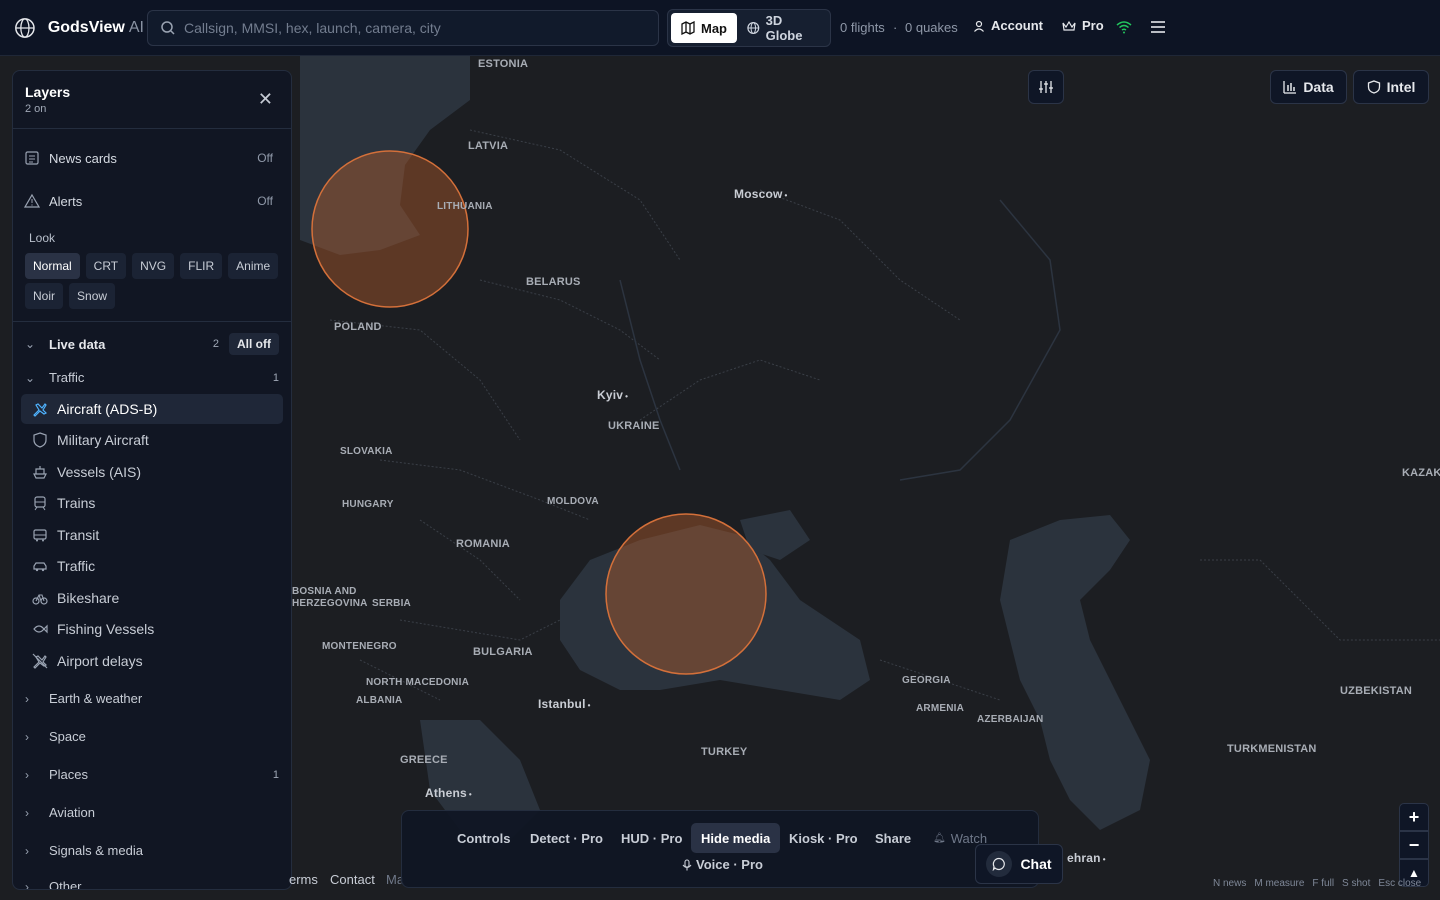  I want to click on map-settings-button, so click(1046, 87).